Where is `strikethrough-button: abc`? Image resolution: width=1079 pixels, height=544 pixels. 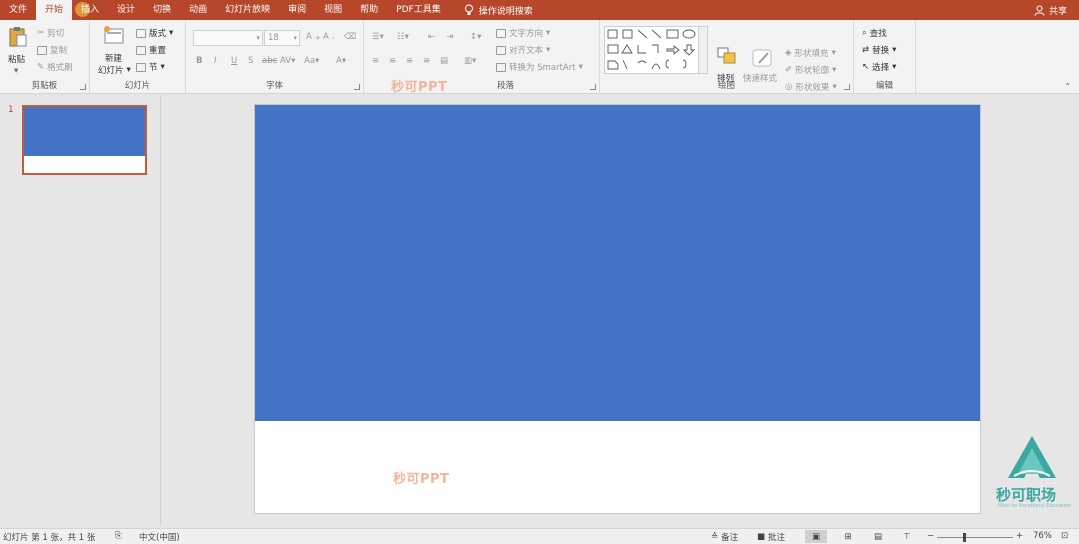 strikethrough-button: abc is located at coordinates (269, 61).